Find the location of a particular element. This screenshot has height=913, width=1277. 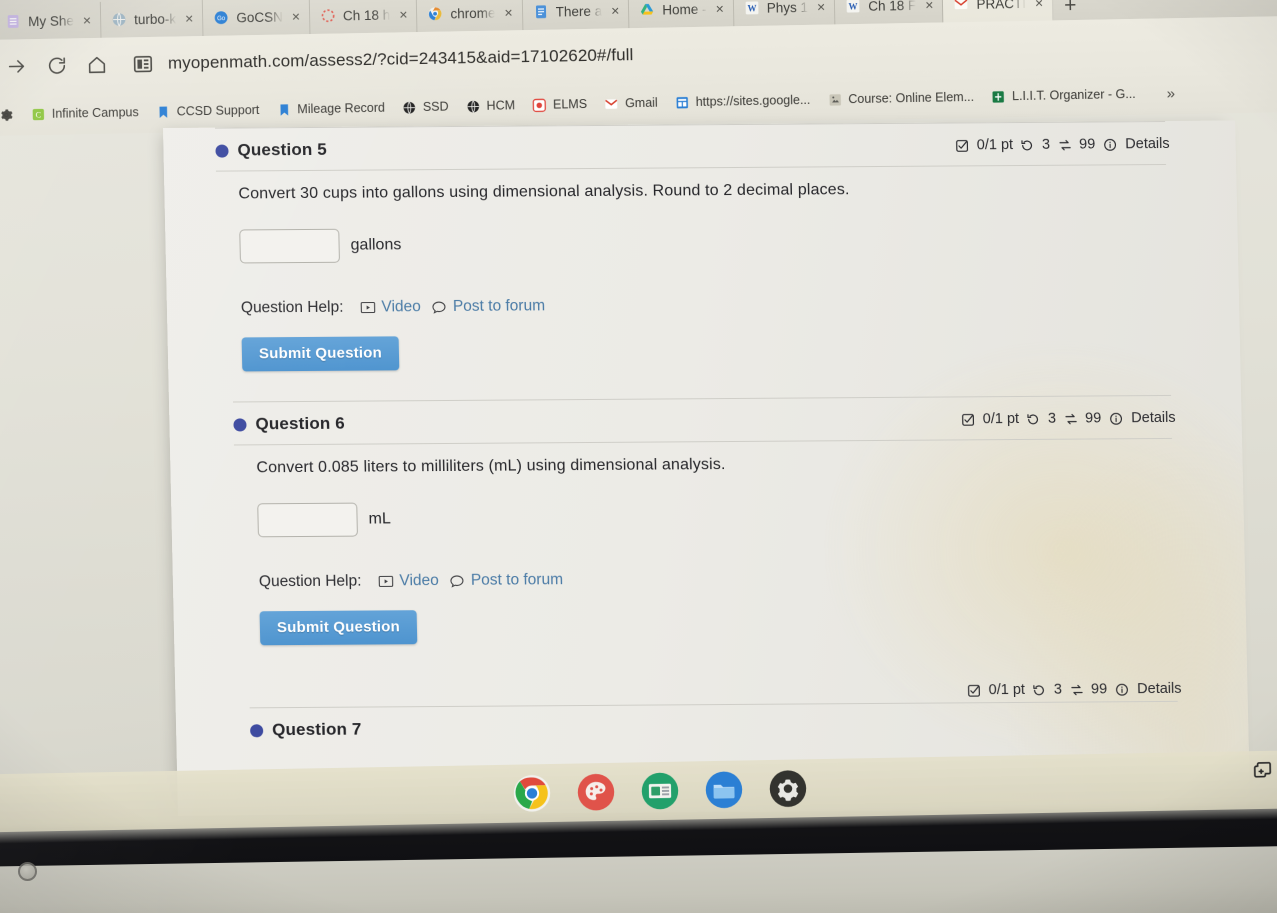

news-icon is located at coordinates (660, 791).